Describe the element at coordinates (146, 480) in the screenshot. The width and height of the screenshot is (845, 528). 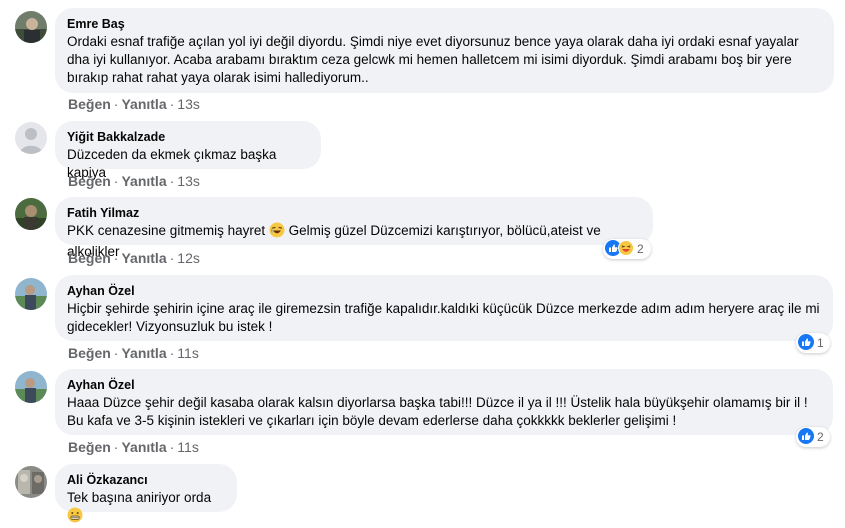
I see `comment-author: Ali Özkazancı` at that location.